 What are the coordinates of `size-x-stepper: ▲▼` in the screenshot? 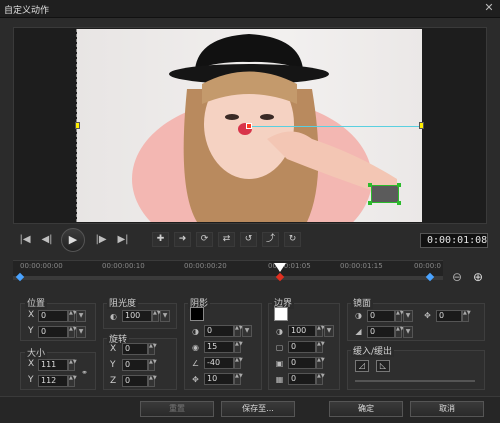 It's located at (72, 365).